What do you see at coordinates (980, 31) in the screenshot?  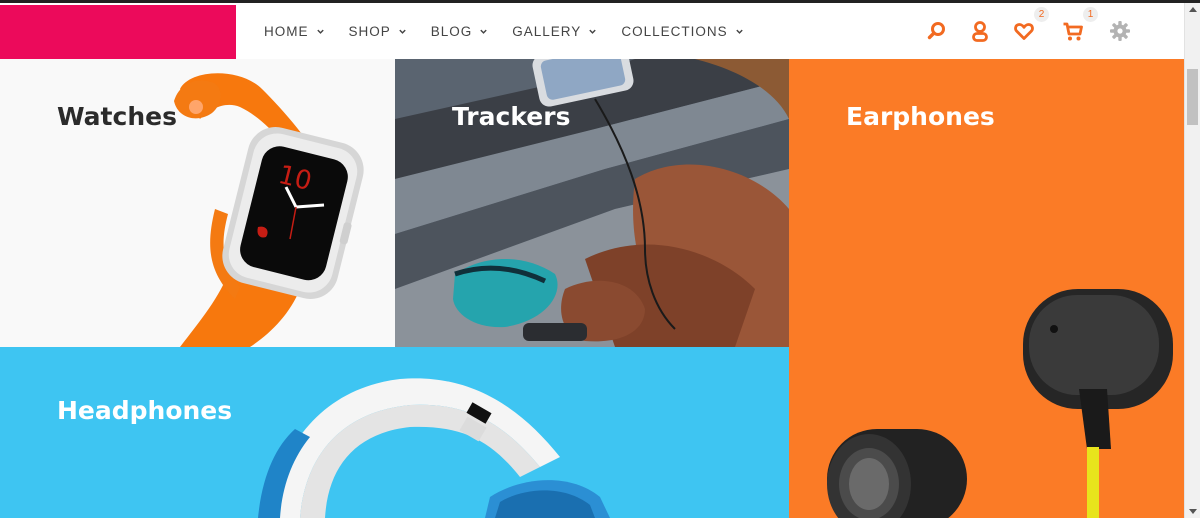 I see `user-icon` at bounding box center [980, 31].